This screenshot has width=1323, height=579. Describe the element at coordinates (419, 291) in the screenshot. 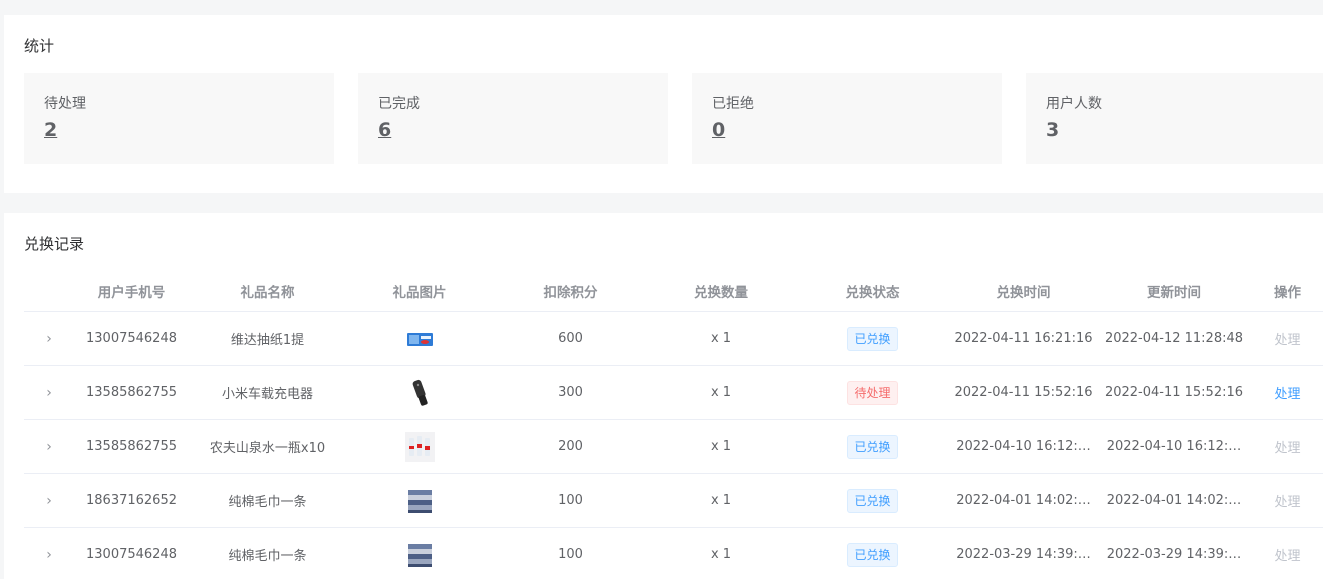

I see `column-header: 礼品图片` at that location.